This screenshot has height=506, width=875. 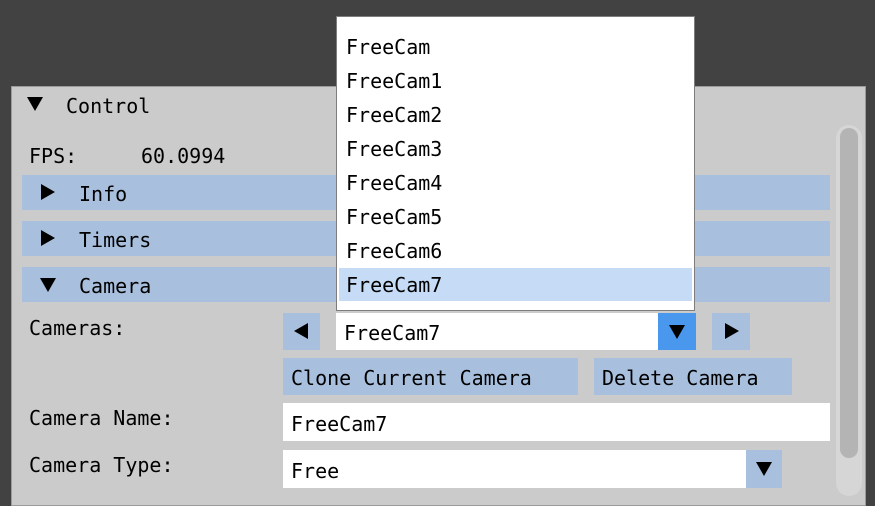 I want to click on section-timers-label: Timers, so click(x=115, y=240).